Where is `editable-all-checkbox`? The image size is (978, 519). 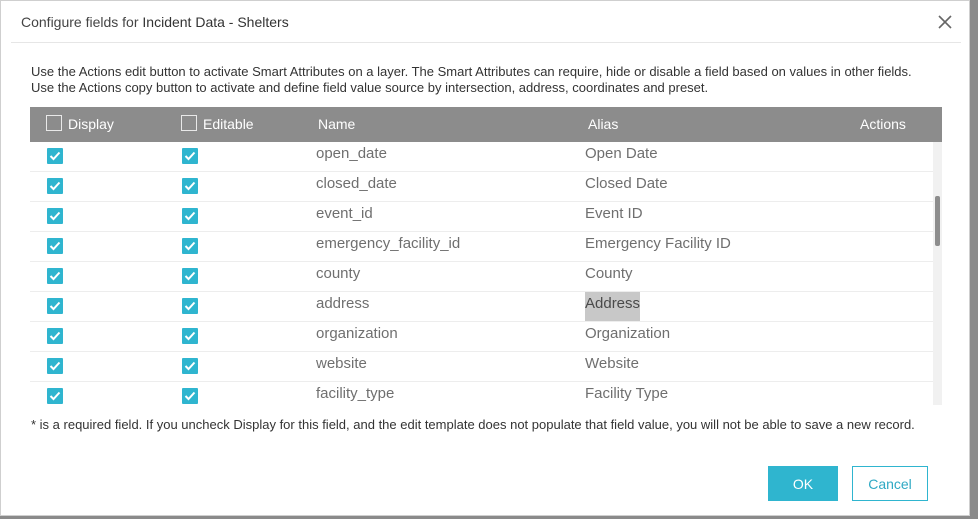
editable-all-checkbox is located at coordinates (189, 123).